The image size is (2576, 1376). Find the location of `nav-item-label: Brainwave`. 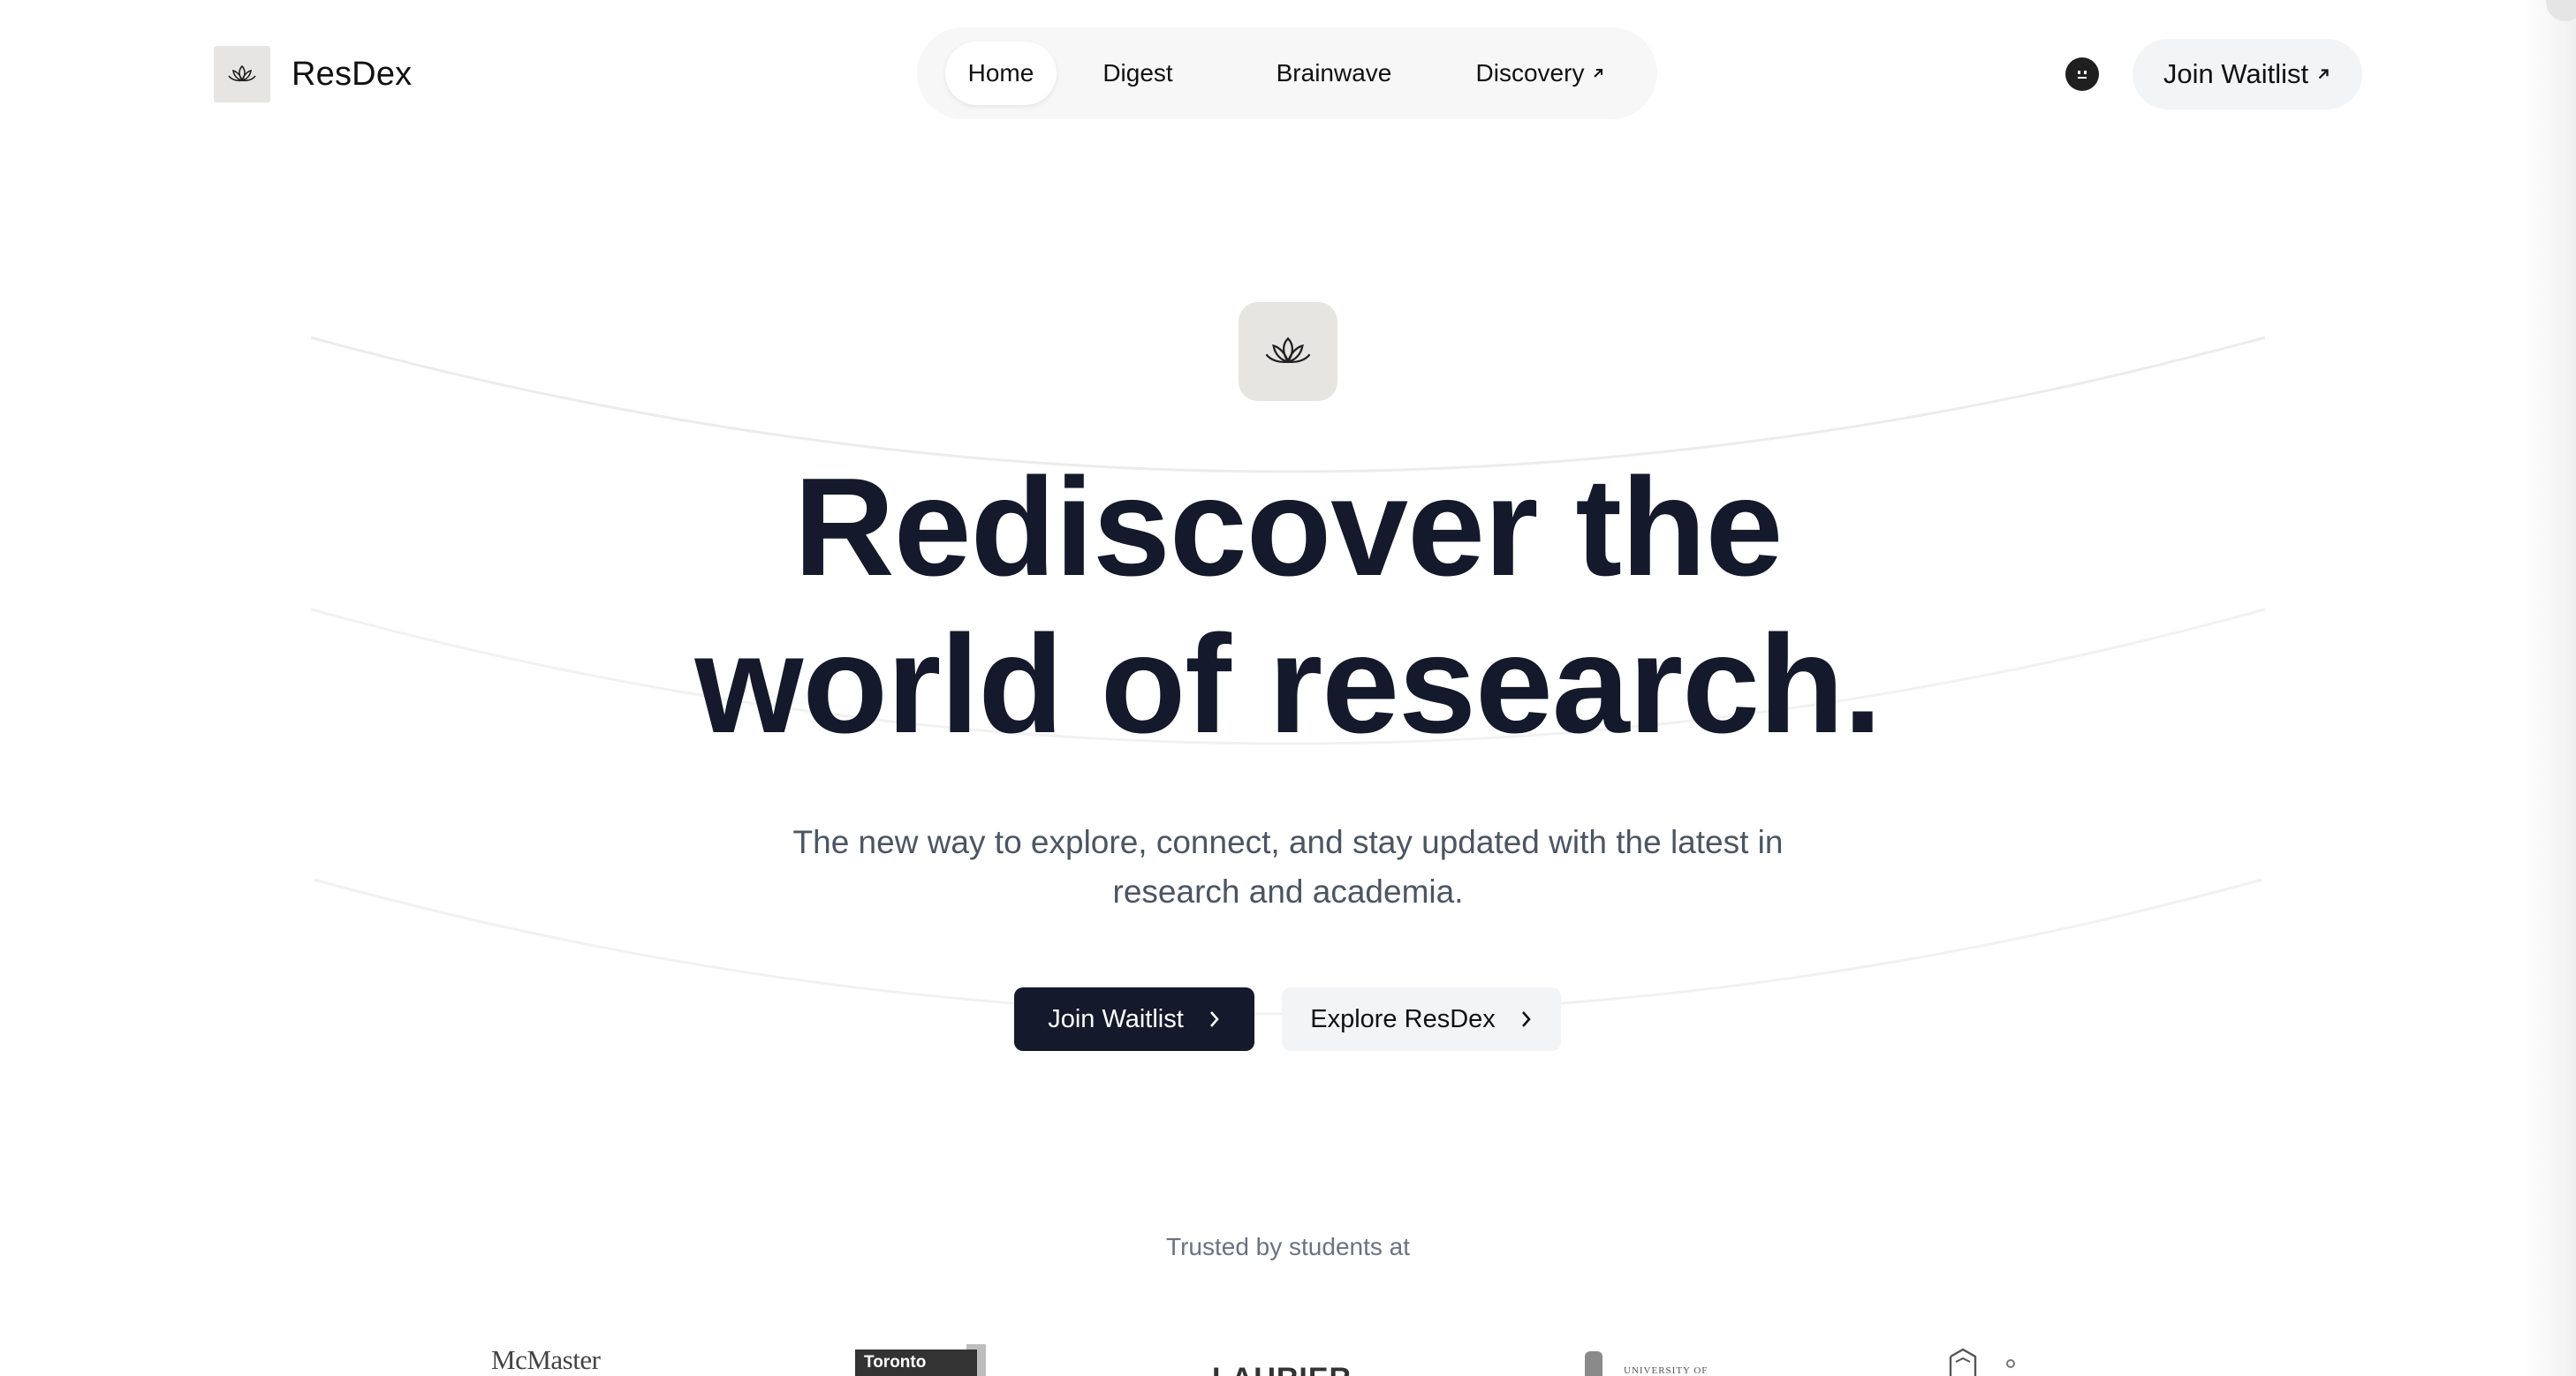

nav-item-label: Brainwave is located at coordinates (1334, 73).